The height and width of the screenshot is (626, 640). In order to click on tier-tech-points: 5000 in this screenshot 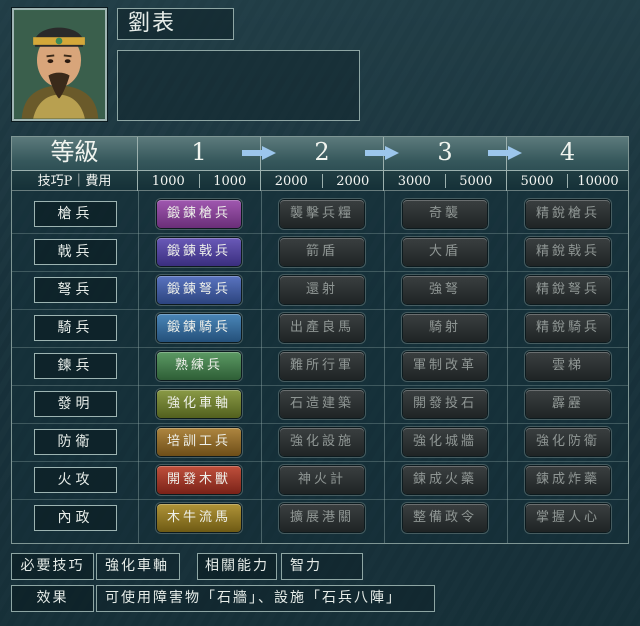, I will do `click(537, 181)`.